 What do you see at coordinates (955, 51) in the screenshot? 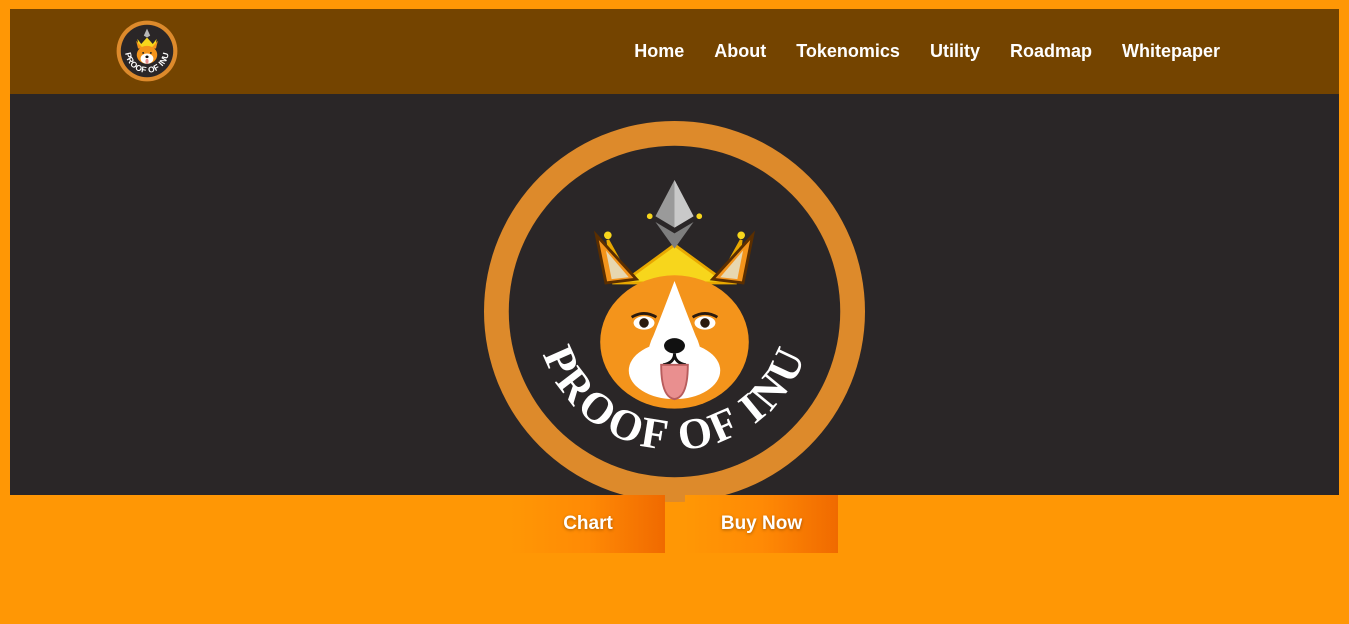
I see `nav-utility: Utility` at bounding box center [955, 51].